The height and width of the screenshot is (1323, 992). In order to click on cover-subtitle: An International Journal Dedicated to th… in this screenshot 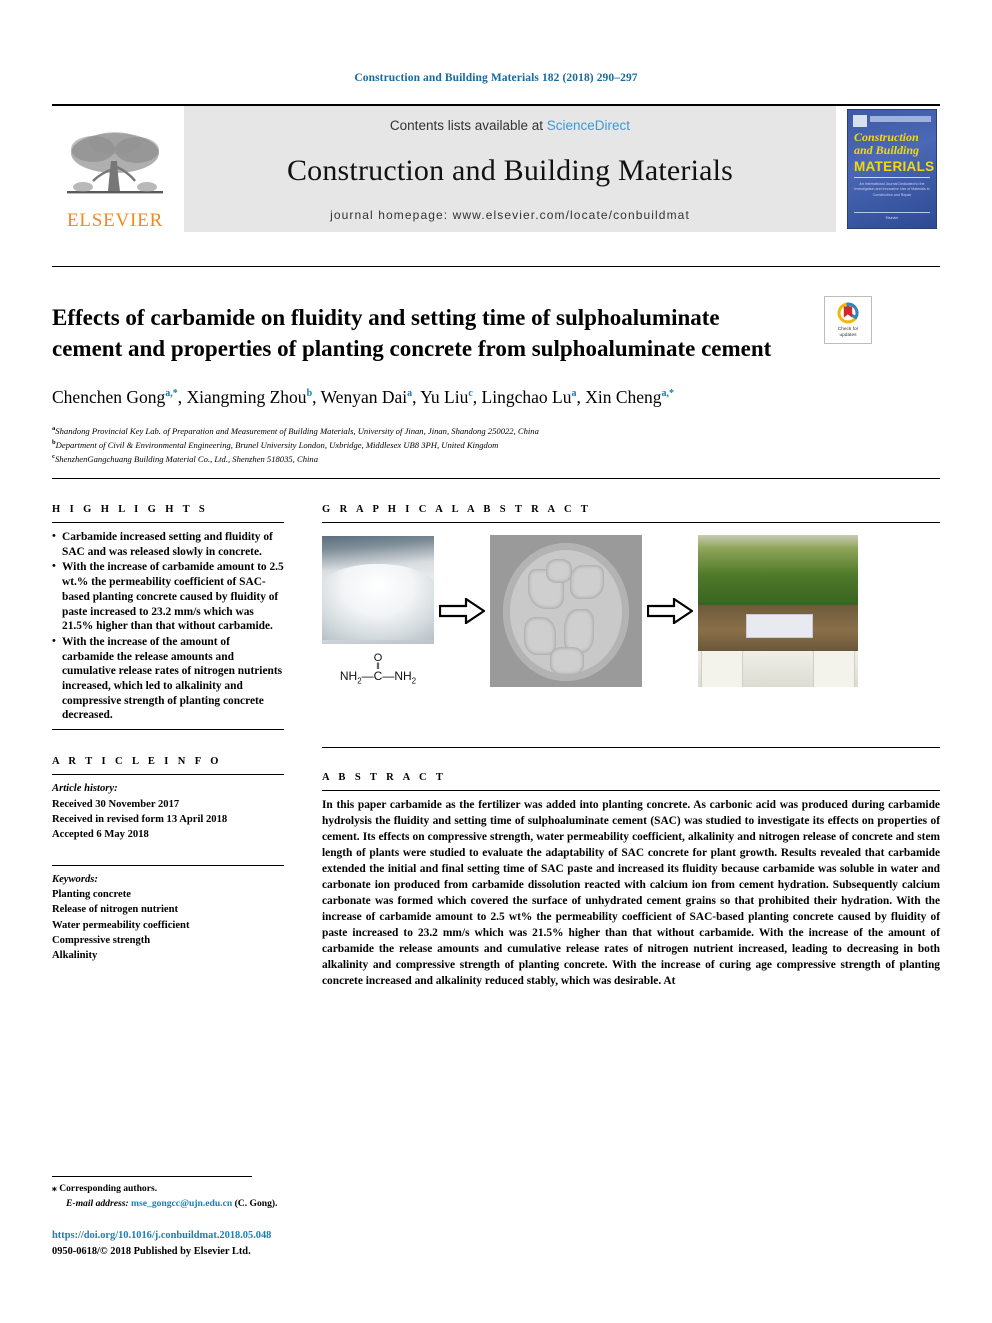, I will do `click(892, 189)`.